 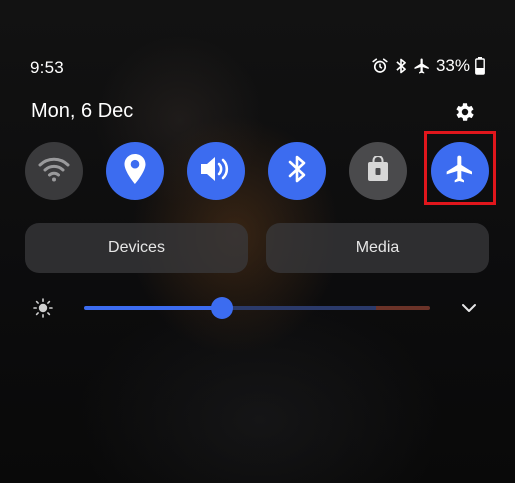 What do you see at coordinates (403, 308) in the screenshot?
I see `brightness-track-high-zone` at bounding box center [403, 308].